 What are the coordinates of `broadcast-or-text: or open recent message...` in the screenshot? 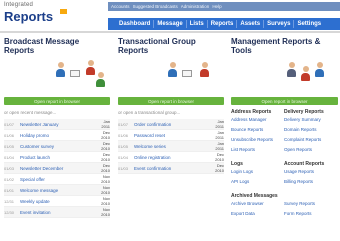 It's located at (30, 112).